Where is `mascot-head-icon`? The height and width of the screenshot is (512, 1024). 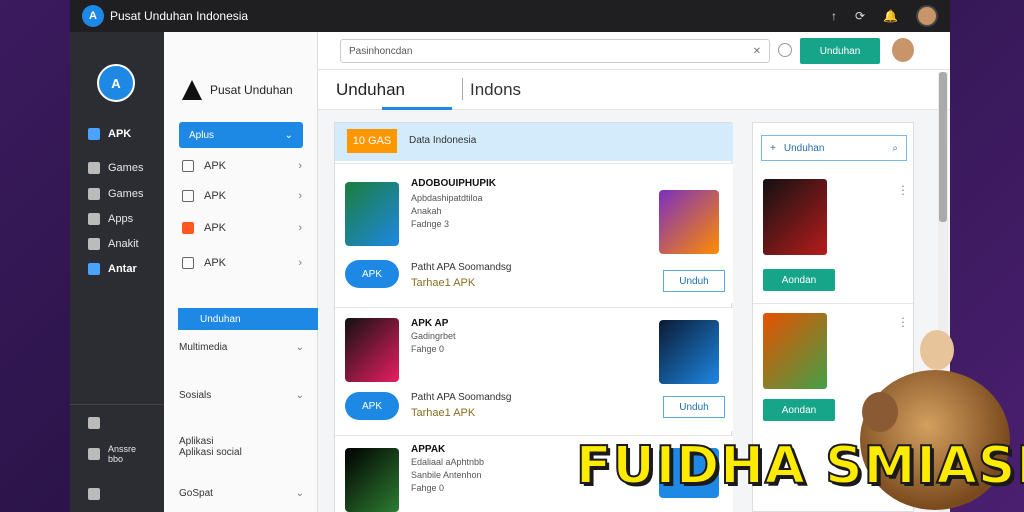
mascot-head-icon is located at coordinates (937, 350).